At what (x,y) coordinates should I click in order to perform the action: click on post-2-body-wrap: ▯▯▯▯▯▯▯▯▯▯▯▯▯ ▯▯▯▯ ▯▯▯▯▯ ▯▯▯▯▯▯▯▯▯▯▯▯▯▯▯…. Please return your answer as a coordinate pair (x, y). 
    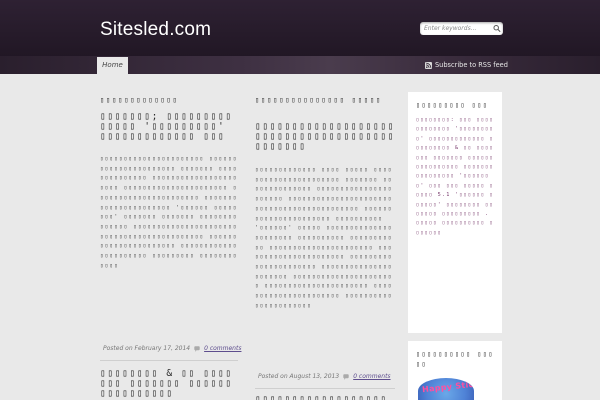
    Looking at the image, I should click on (325, 239).